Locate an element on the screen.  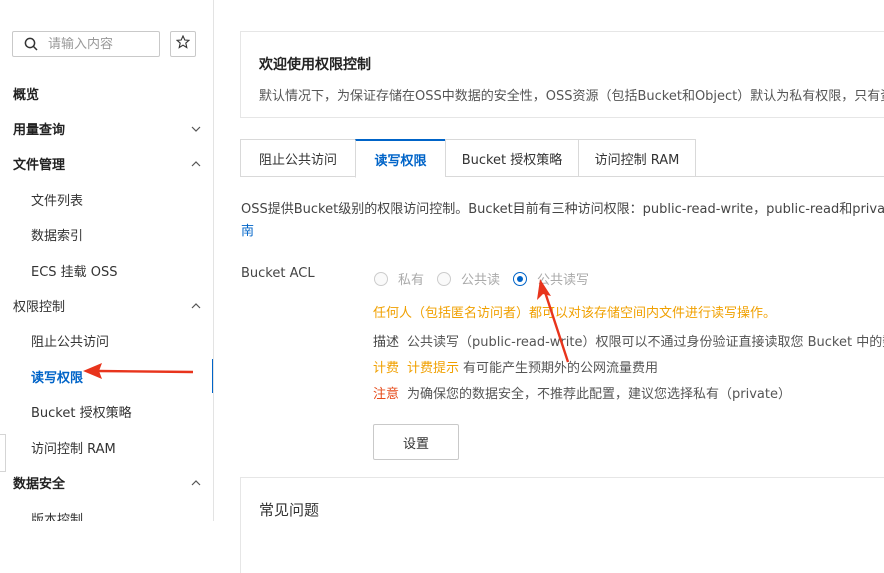
star-icon is located at coordinates (183, 43).